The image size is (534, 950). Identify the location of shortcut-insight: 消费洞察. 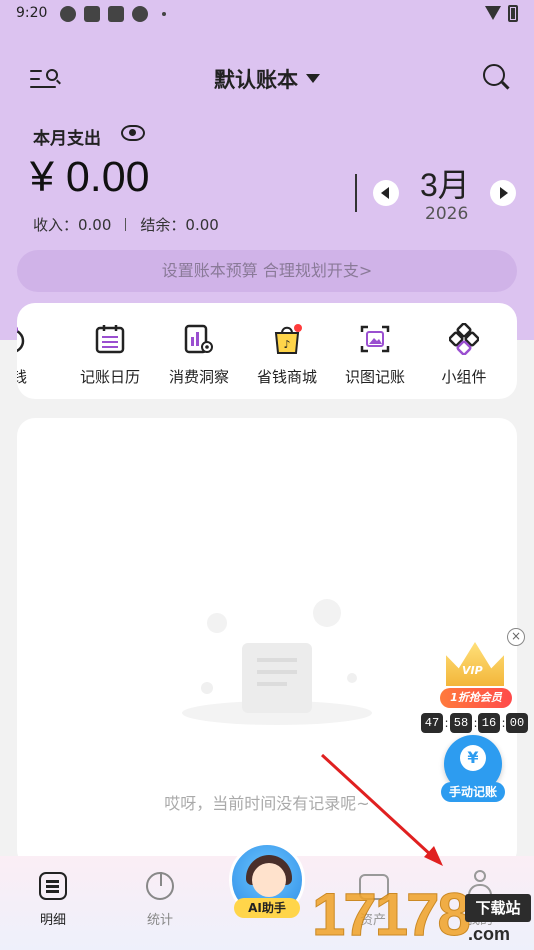
(199, 351).